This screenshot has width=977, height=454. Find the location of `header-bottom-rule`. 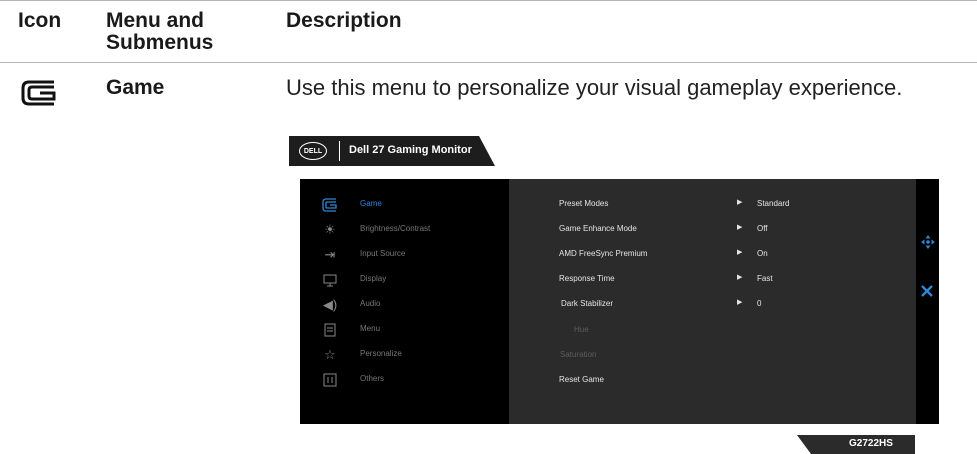

header-bottom-rule is located at coordinates (488, 62).